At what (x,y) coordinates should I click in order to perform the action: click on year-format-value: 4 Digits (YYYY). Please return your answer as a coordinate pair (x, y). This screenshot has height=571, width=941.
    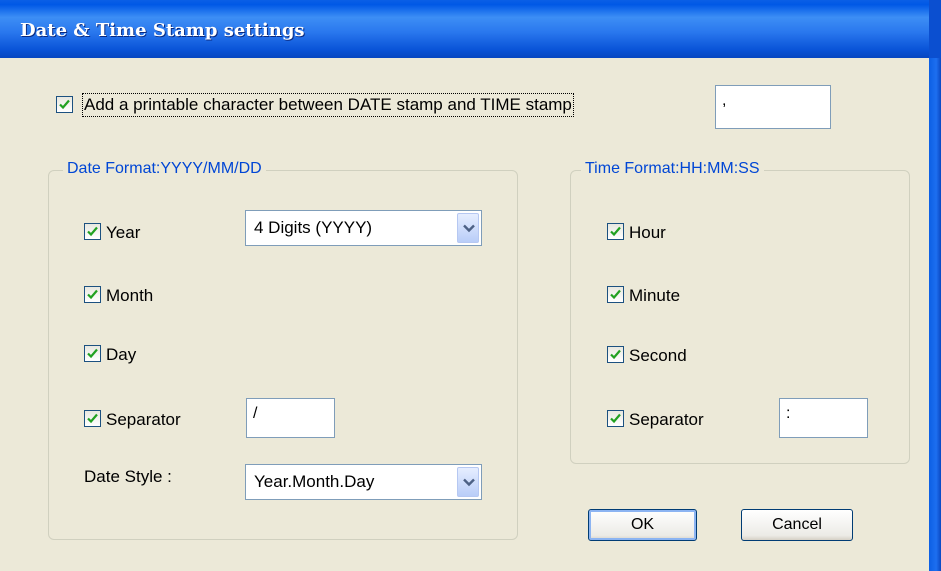
    Looking at the image, I should click on (313, 227).